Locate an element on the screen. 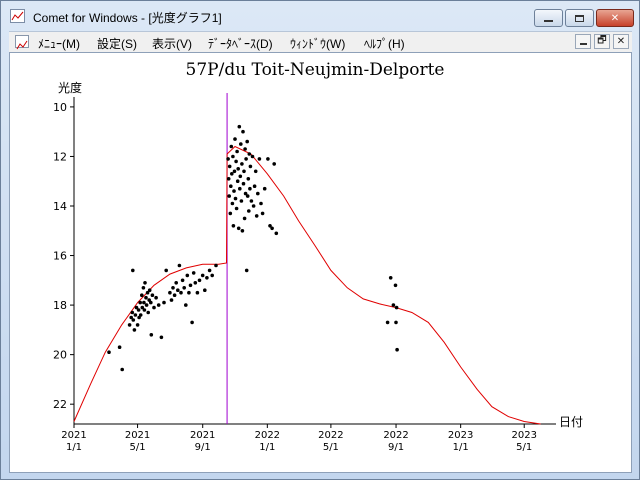 Image resolution: width=640 pixels, height=480 pixels. mdi-close-button: ✕ is located at coordinates (621, 41).